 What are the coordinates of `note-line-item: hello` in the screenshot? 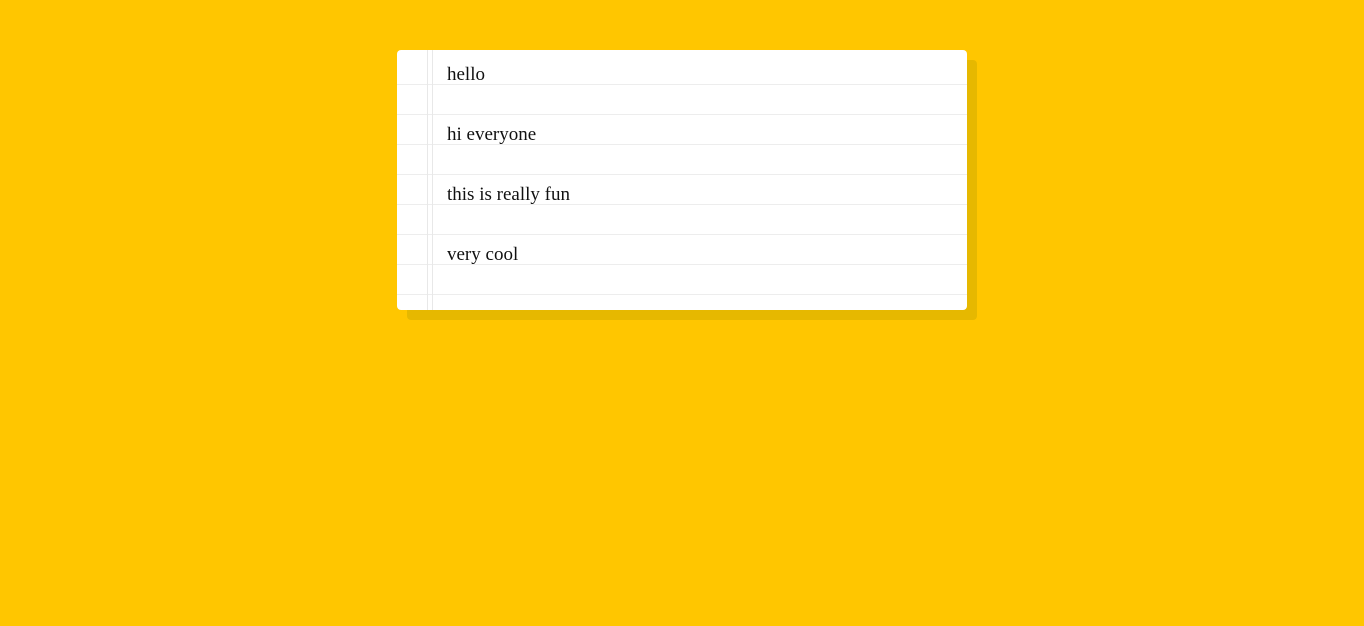 It's located at (702, 90).